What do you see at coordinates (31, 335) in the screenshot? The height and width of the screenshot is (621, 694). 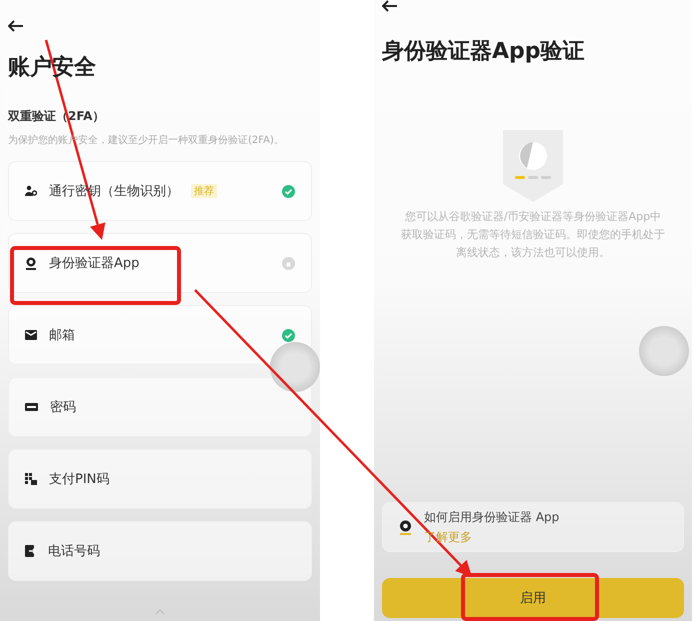 I see `mail-icon` at bounding box center [31, 335].